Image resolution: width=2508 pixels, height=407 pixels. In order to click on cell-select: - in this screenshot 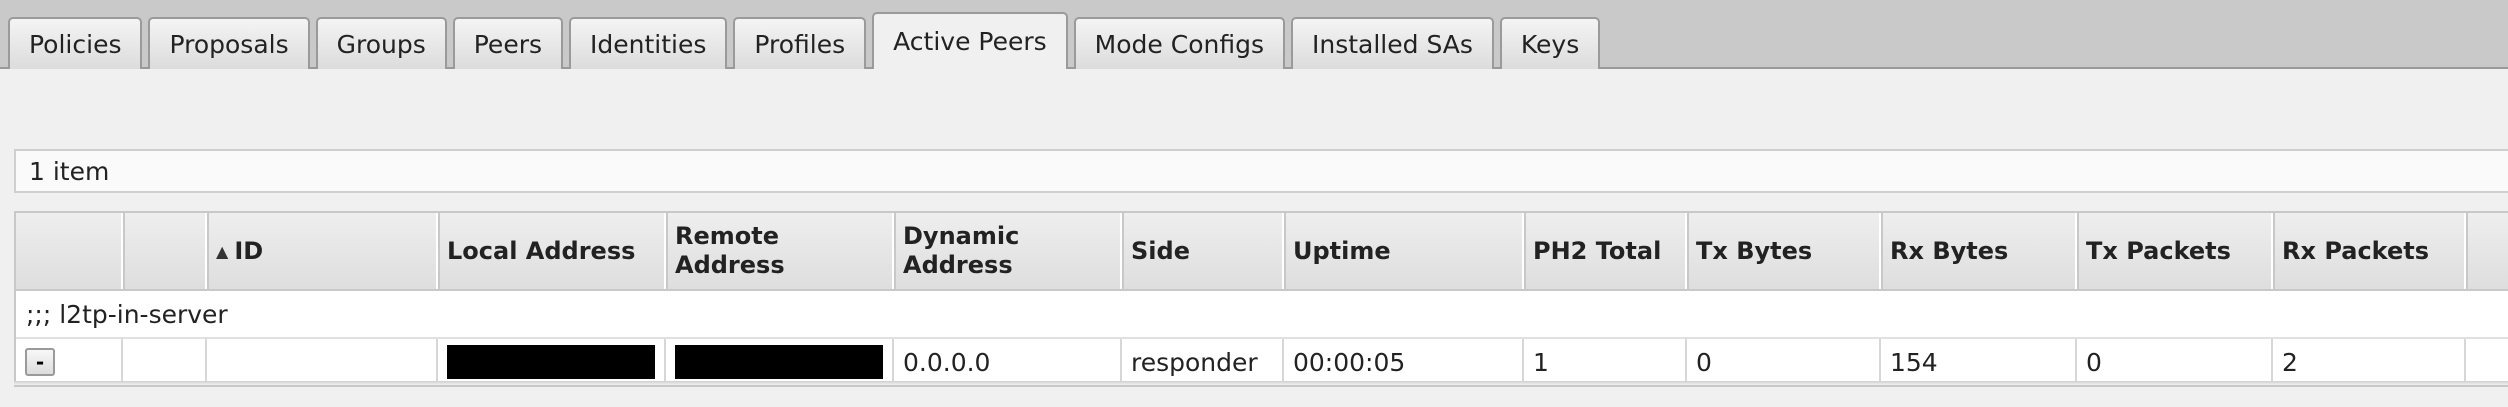, I will do `click(69, 362)`.